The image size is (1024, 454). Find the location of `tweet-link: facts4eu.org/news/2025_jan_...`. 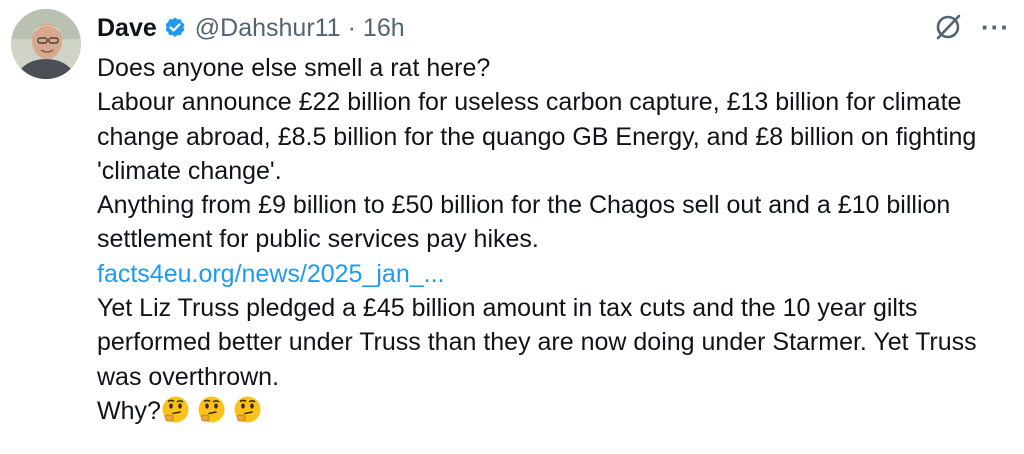

tweet-link: facts4eu.org/news/2025_jan_... is located at coordinates (270, 274).